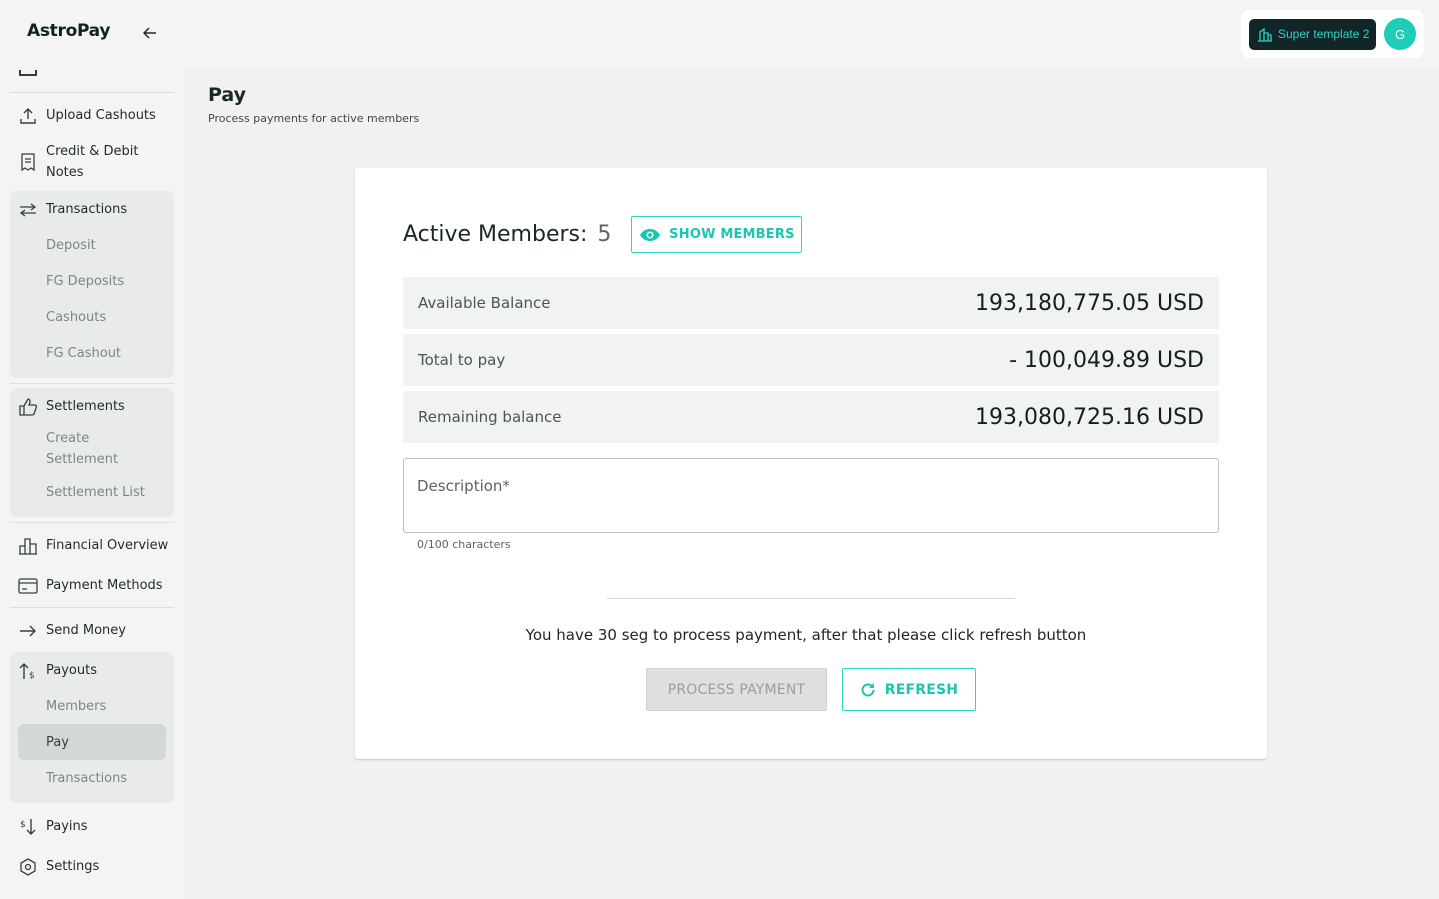  I want to click on sidebar-item-label: Credit & Debit, so click(92, 151).